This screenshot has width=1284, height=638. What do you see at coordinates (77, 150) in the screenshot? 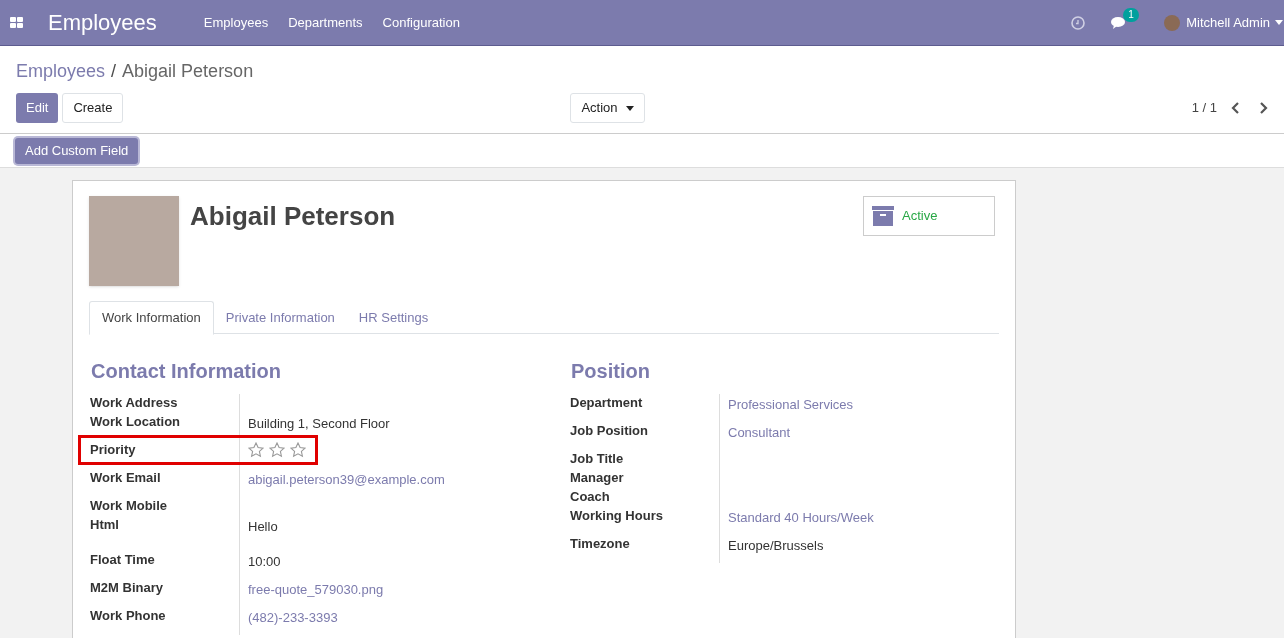
I see `add-custom-field-button: Add Custom Field` at bounding box center [77, 150].